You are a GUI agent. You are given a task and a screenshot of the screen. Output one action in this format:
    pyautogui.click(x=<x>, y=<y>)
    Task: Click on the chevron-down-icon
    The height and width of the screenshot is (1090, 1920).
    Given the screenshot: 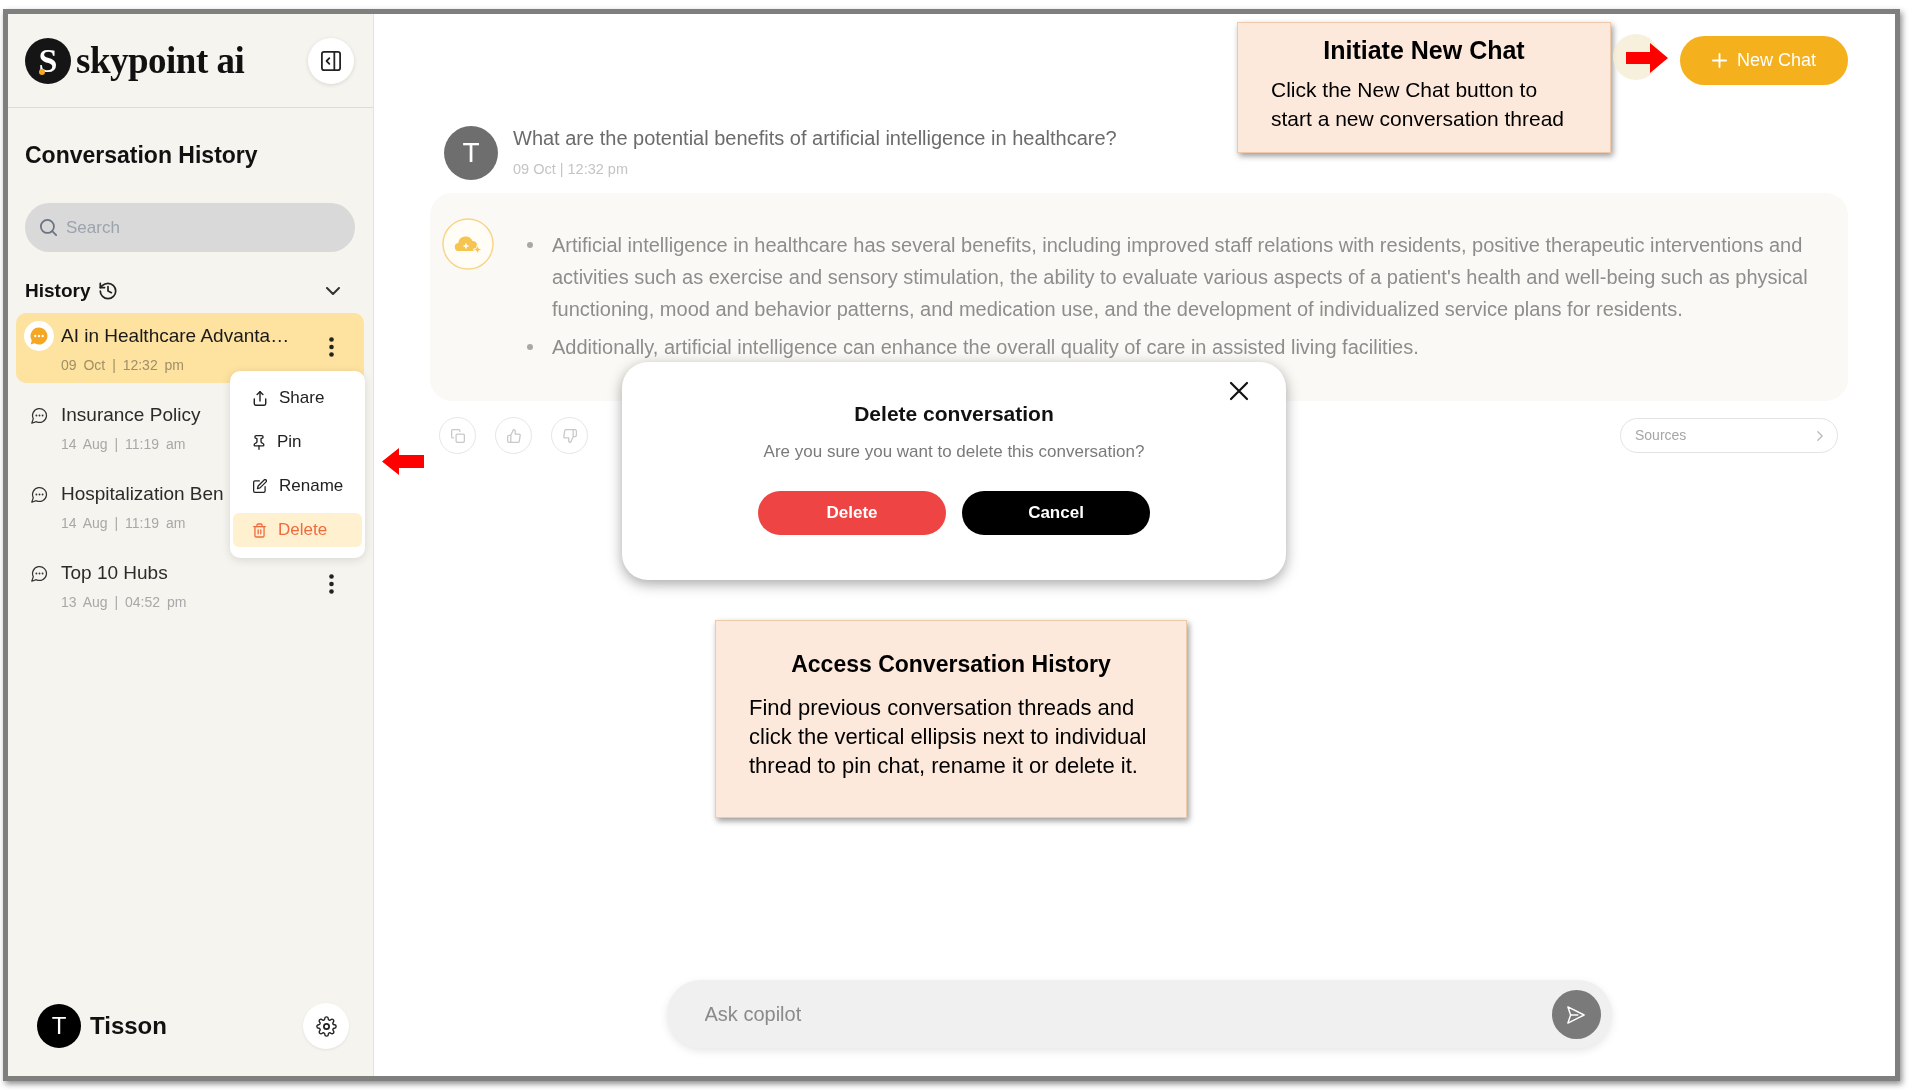 What is the action you would take?
    pyautogui.click(x=333, y=291)
    